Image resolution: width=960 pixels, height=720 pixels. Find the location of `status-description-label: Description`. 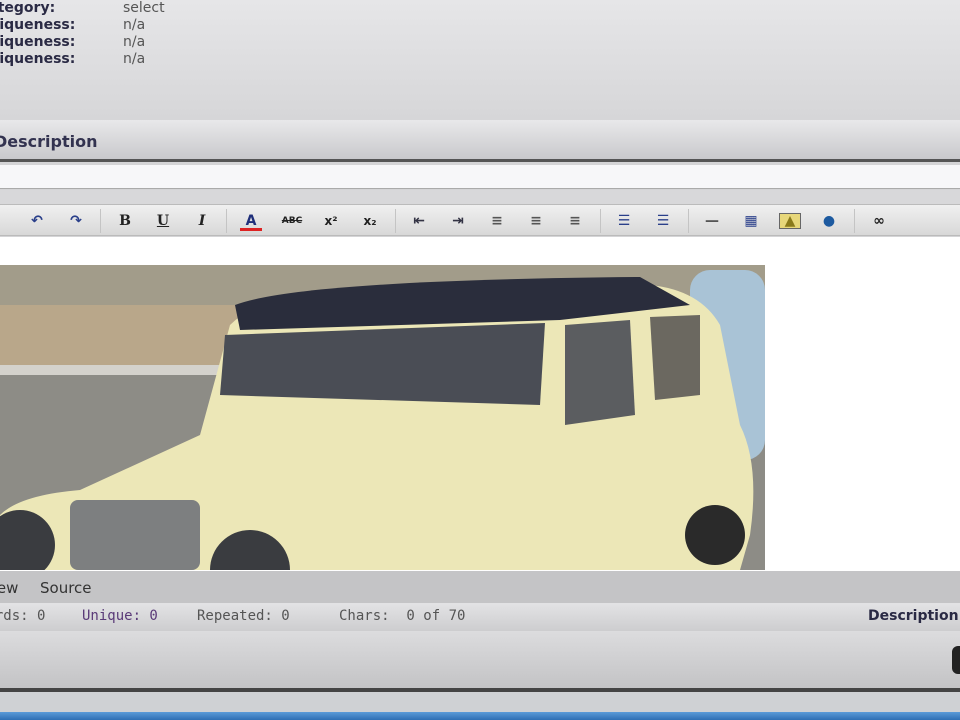

status-description-label: Description is located at coordinates (913, 616).